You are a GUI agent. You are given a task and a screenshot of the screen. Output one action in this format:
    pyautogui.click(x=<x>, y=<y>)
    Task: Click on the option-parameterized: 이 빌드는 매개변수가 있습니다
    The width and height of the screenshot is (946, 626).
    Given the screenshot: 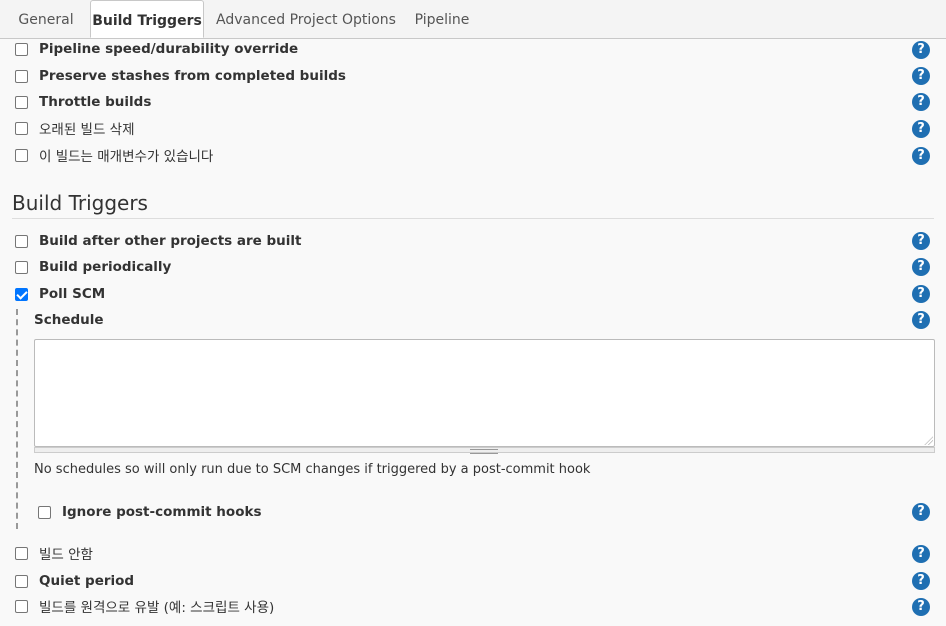 What is the action you would take?
    pyautogui.click(x=114, y=155)
    